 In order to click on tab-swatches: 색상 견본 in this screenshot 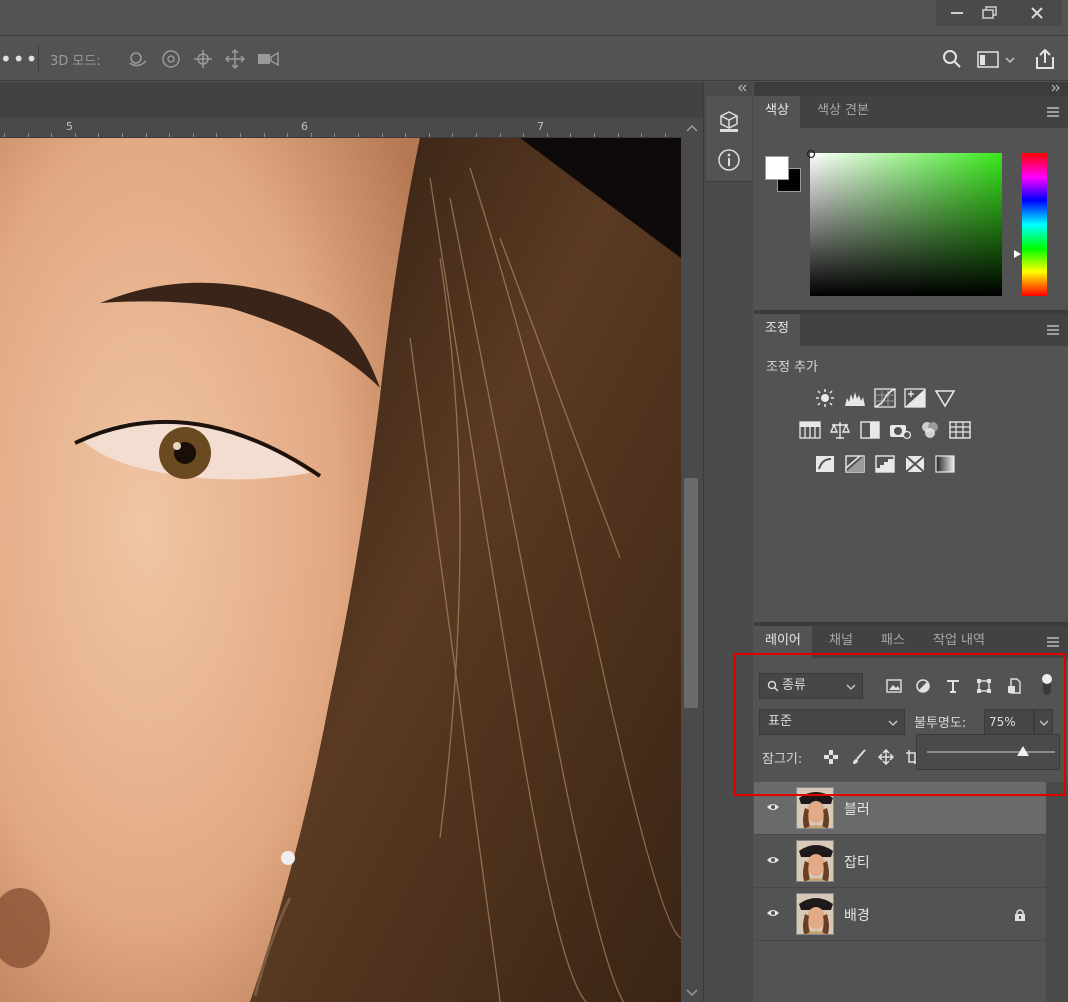, I will do `click(843, 112)`.